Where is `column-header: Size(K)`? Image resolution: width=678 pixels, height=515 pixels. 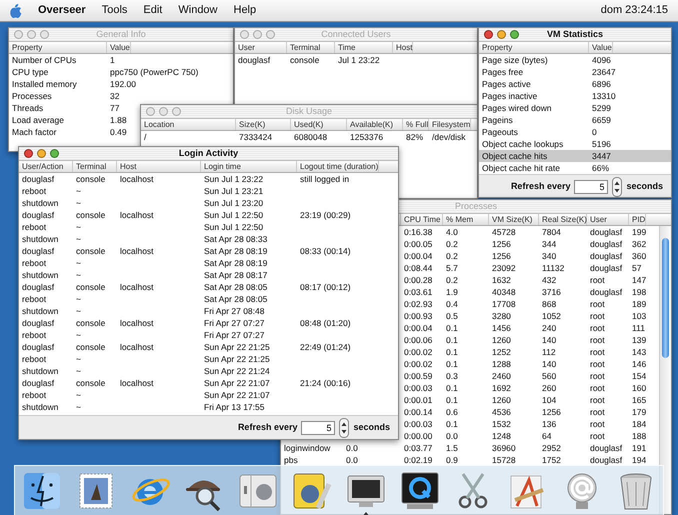 column-header: Size(K) is located at coordinates (263, 124).